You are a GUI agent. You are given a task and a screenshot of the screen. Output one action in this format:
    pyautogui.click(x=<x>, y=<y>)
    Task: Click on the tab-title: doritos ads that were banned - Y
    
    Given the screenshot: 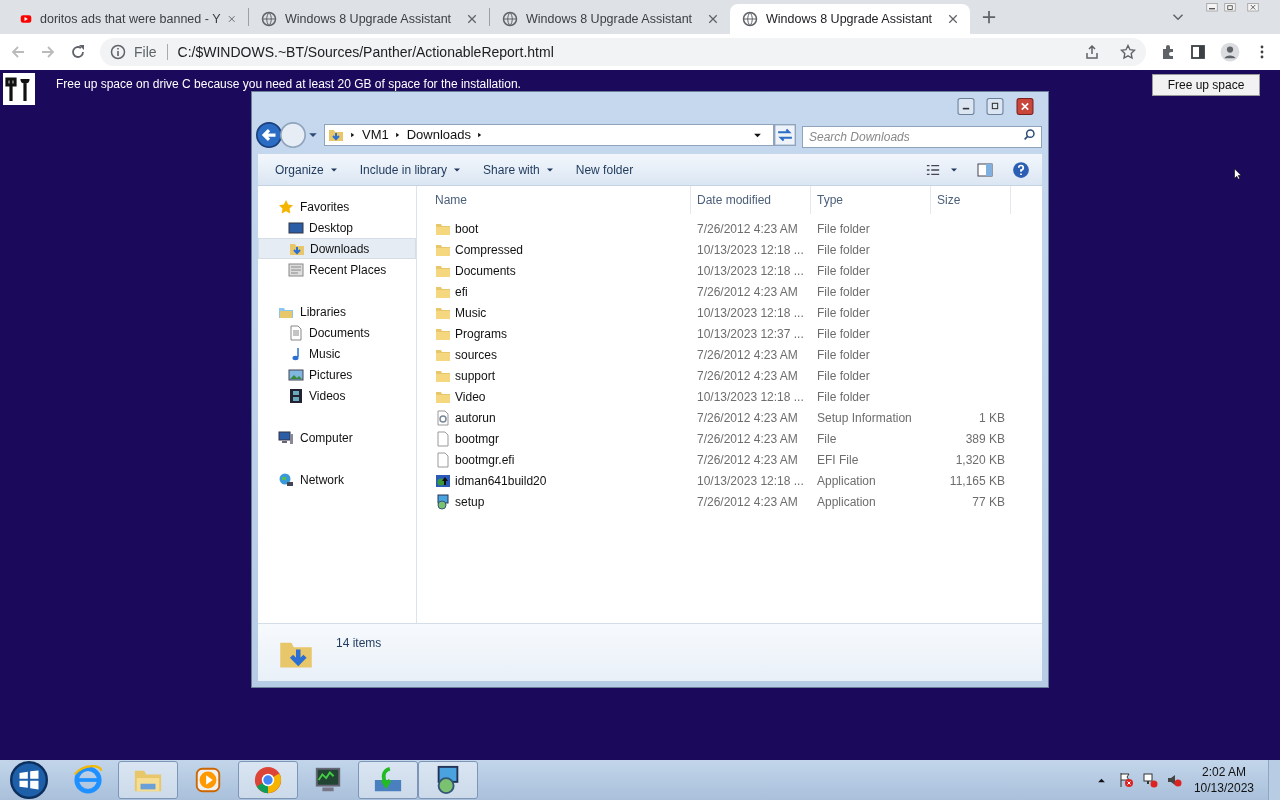 What is the action you would take?
    pyautogui.click(x=130, y=19)
    